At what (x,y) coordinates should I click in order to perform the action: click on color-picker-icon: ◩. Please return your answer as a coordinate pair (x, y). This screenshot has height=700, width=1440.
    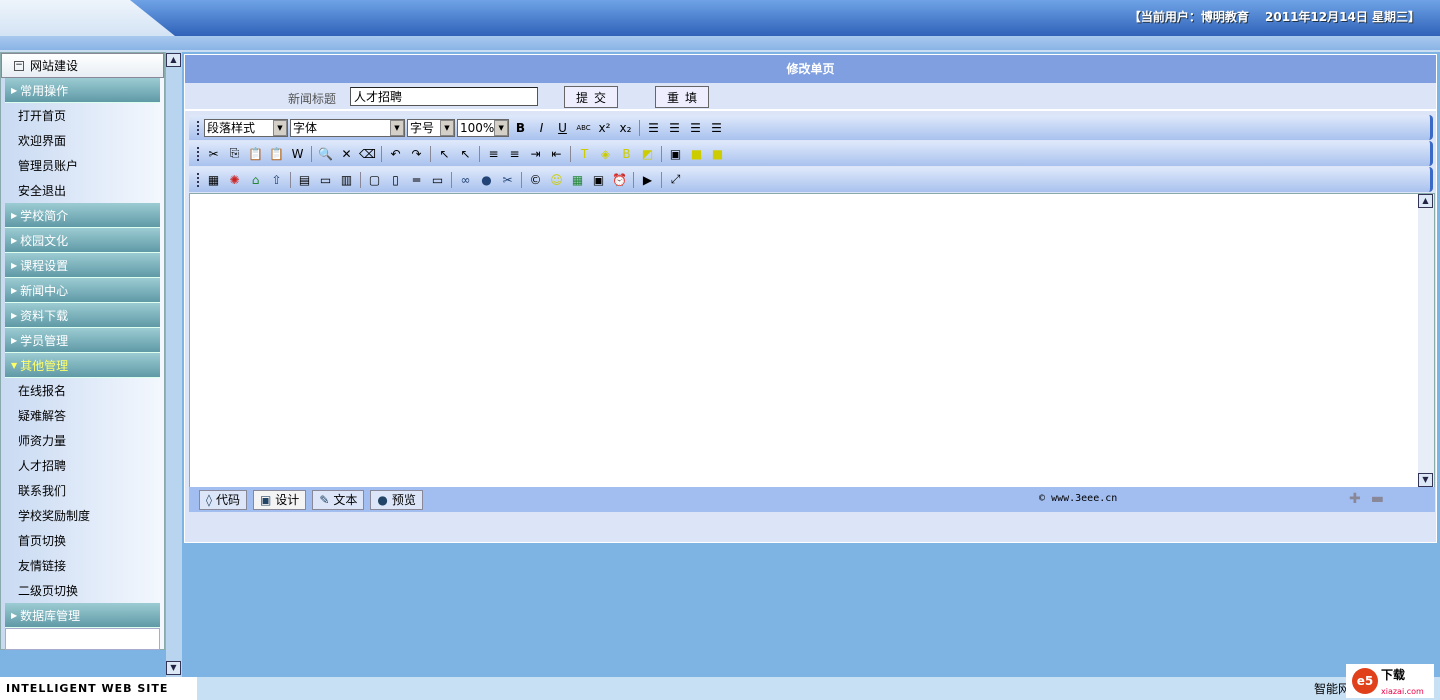
    Looking at the image, I should click on (647, 153).